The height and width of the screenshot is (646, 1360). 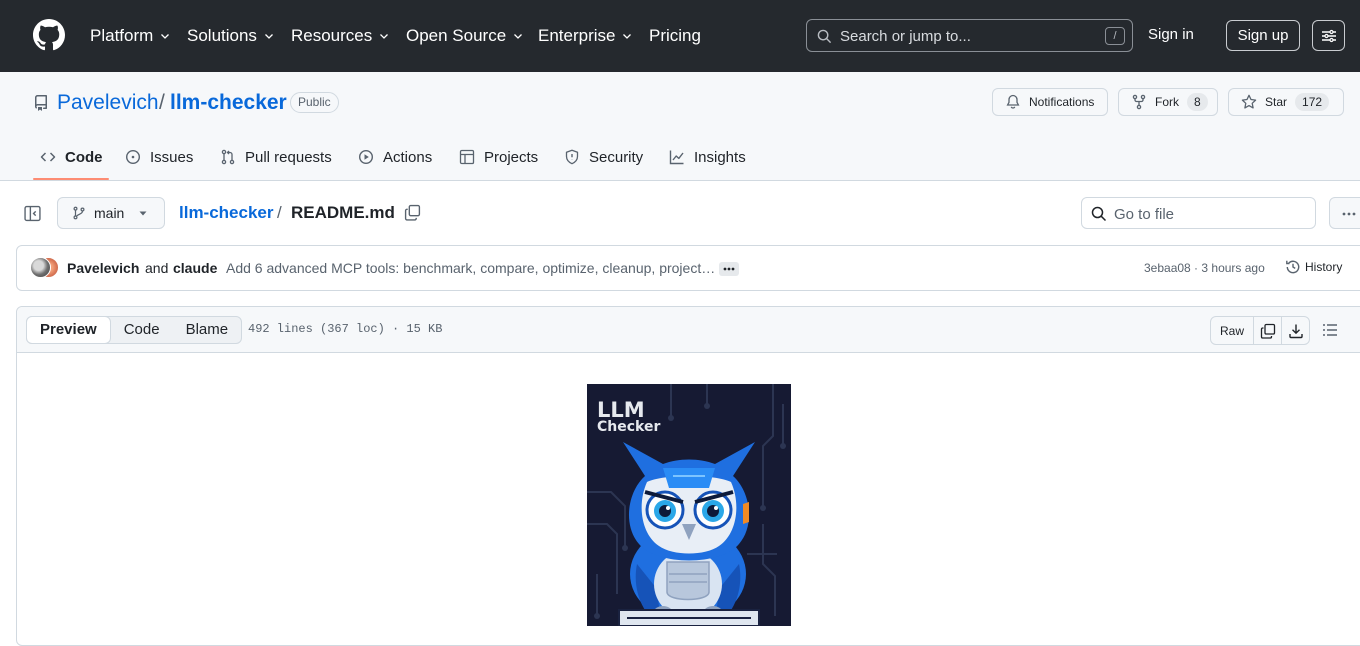 I want to click on copy-raw-button, so click(x=1267, y=330).